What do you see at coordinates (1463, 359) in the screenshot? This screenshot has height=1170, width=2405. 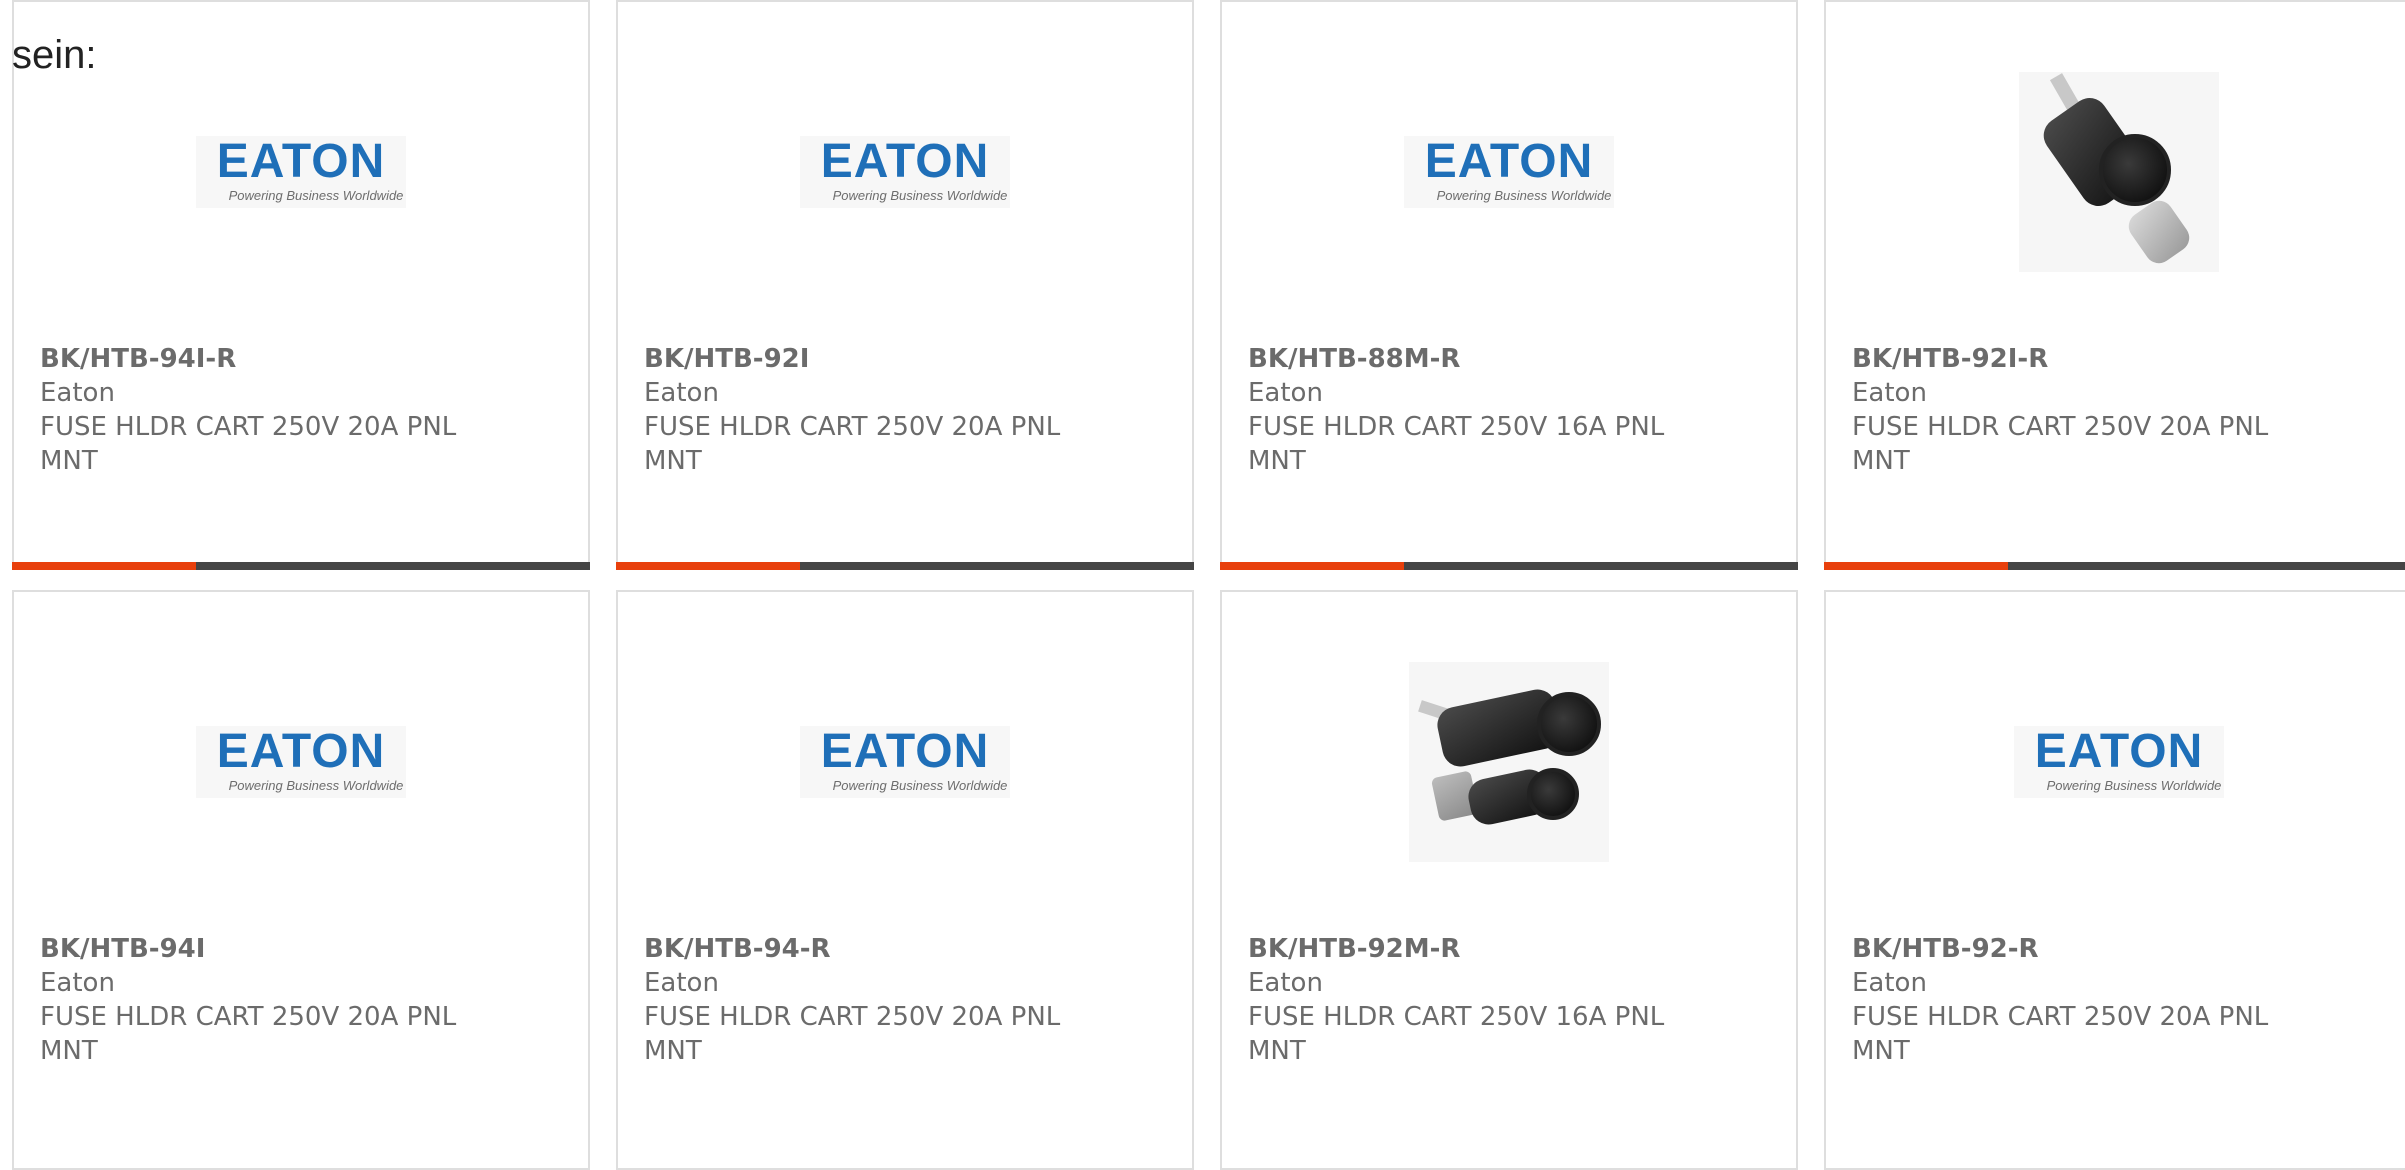 I see `product-part-number: BK/HTB-88M-R` at bounding box center [1463, 359].